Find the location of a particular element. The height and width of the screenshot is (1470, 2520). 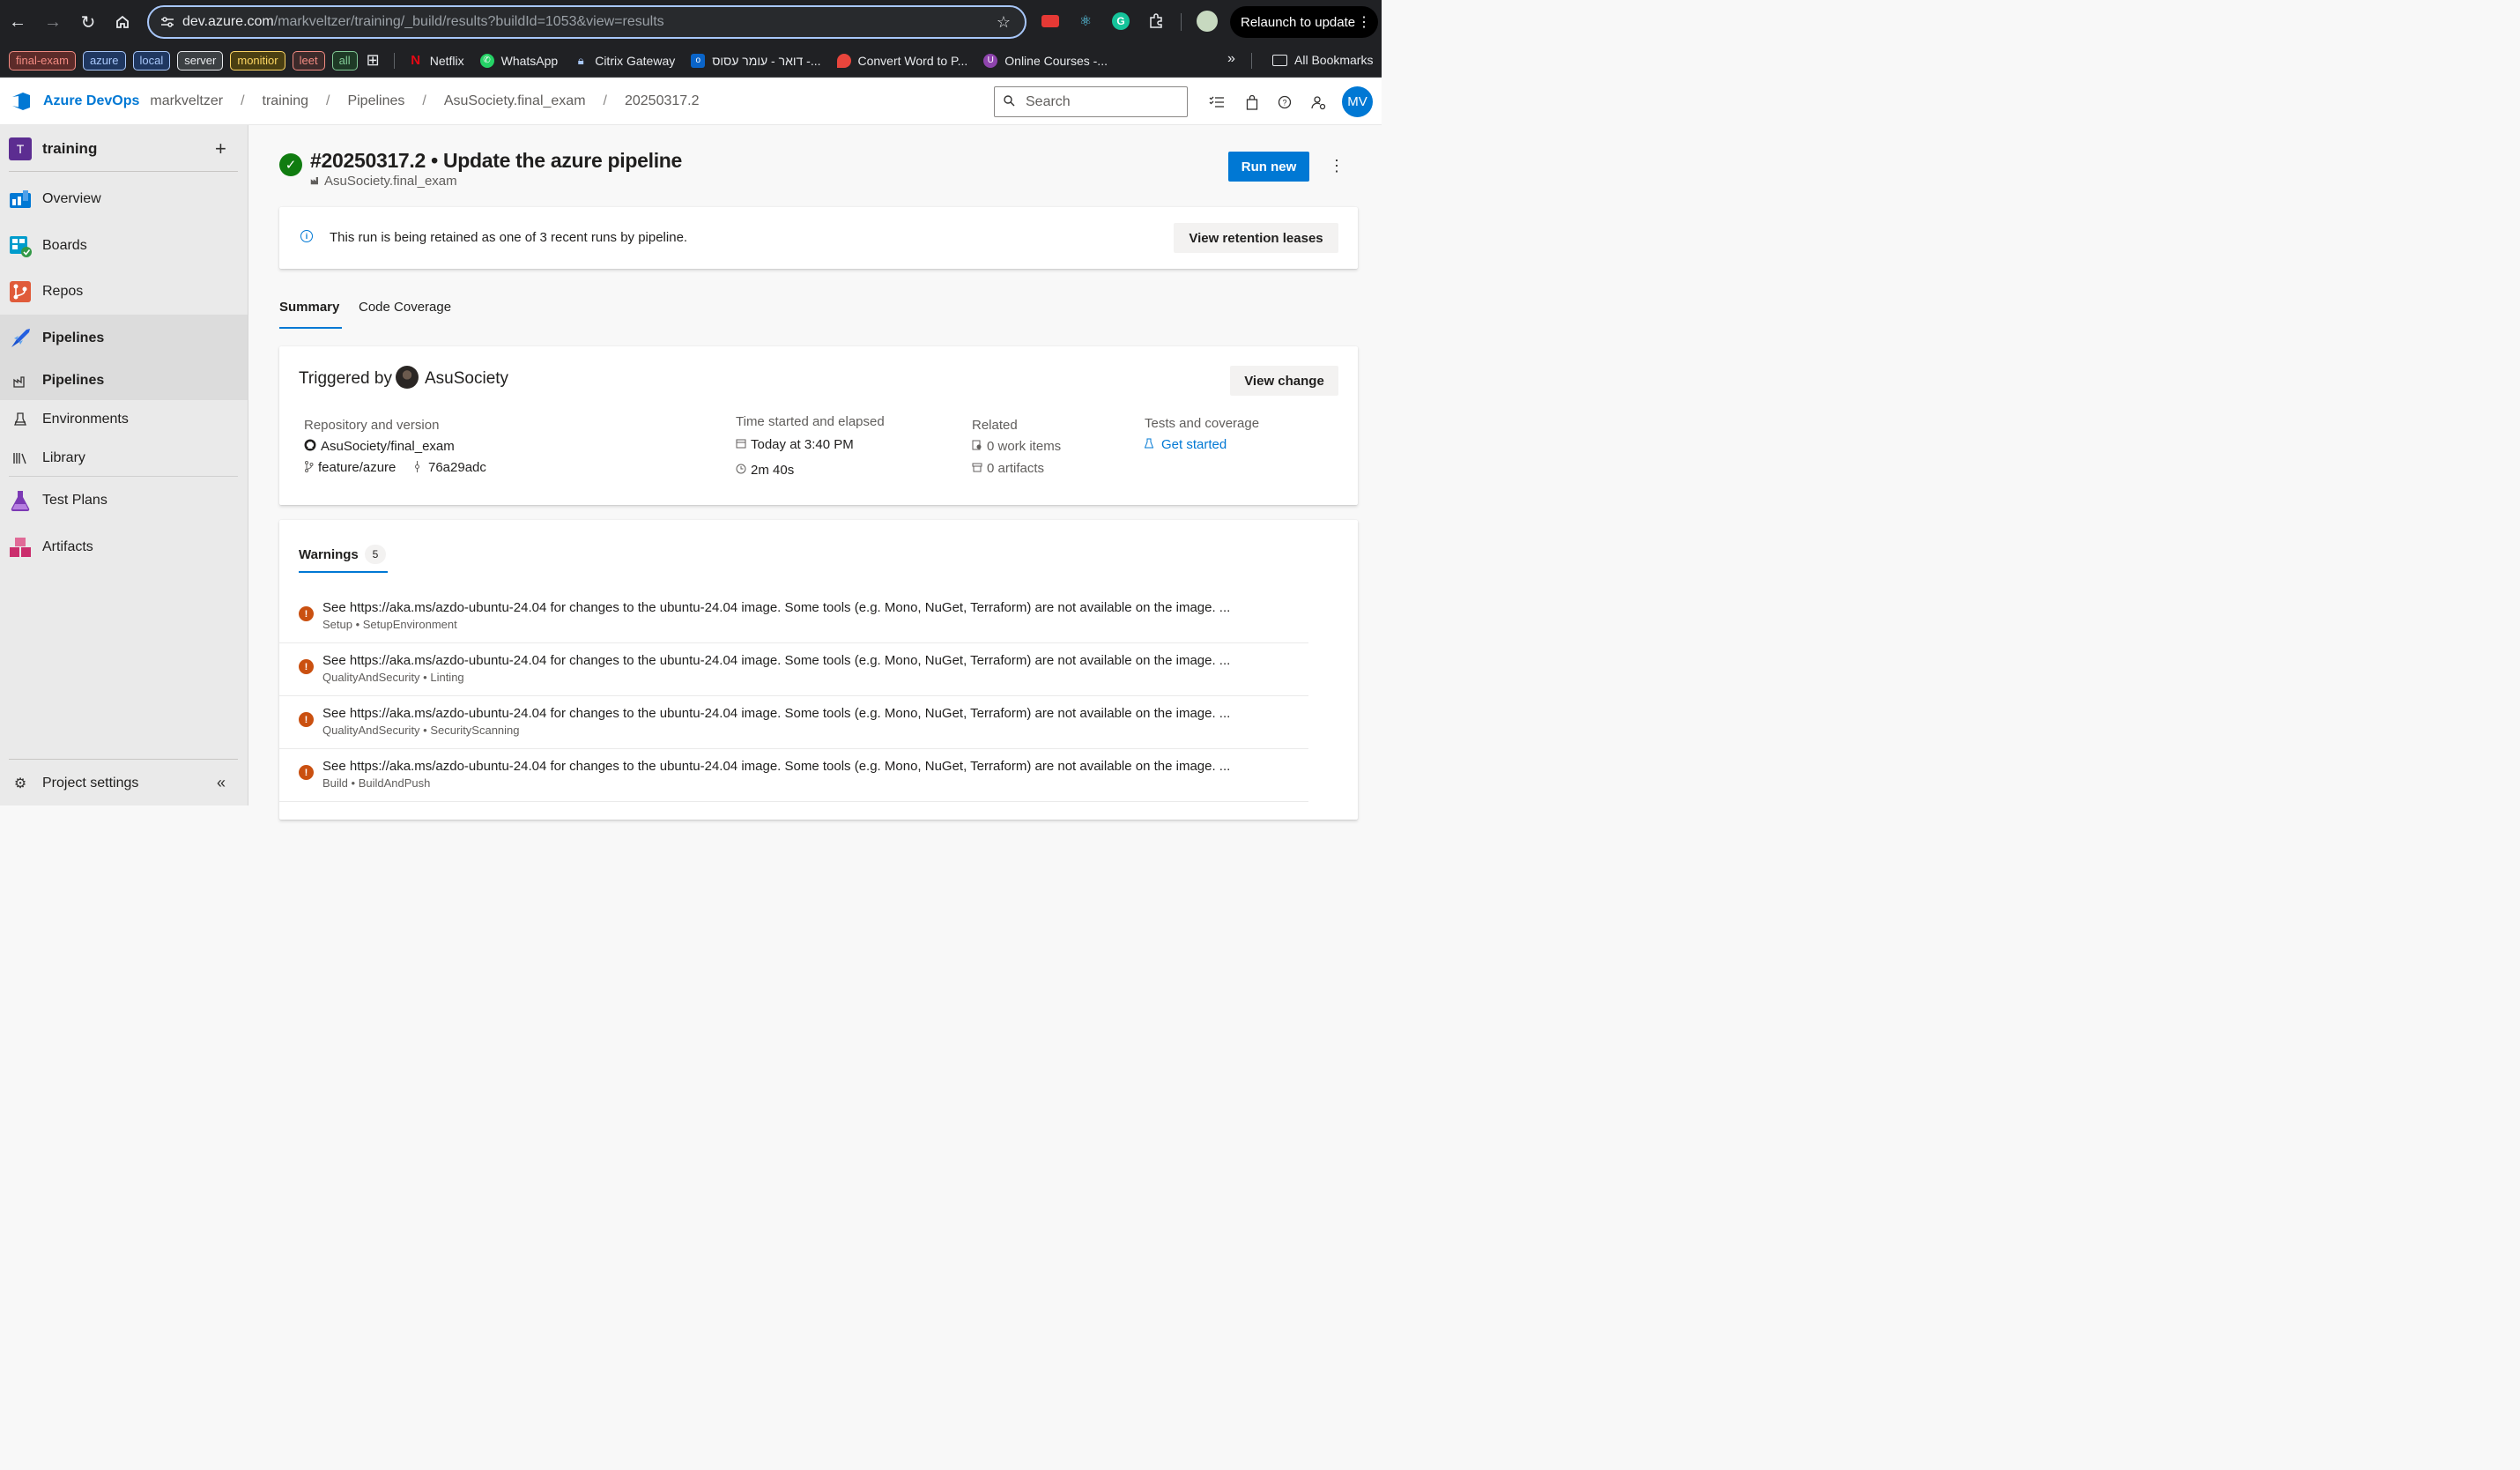

view-retention-leases-button: View retention leases is located at coordinates (1256, 238).